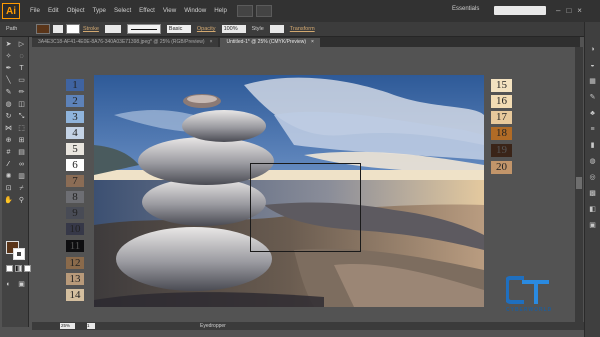  What do you see at coordinates (8, 165) in the screenshot?
I see `eyedropper-tool-icon: ⁄` at bounding box center [8, 165].